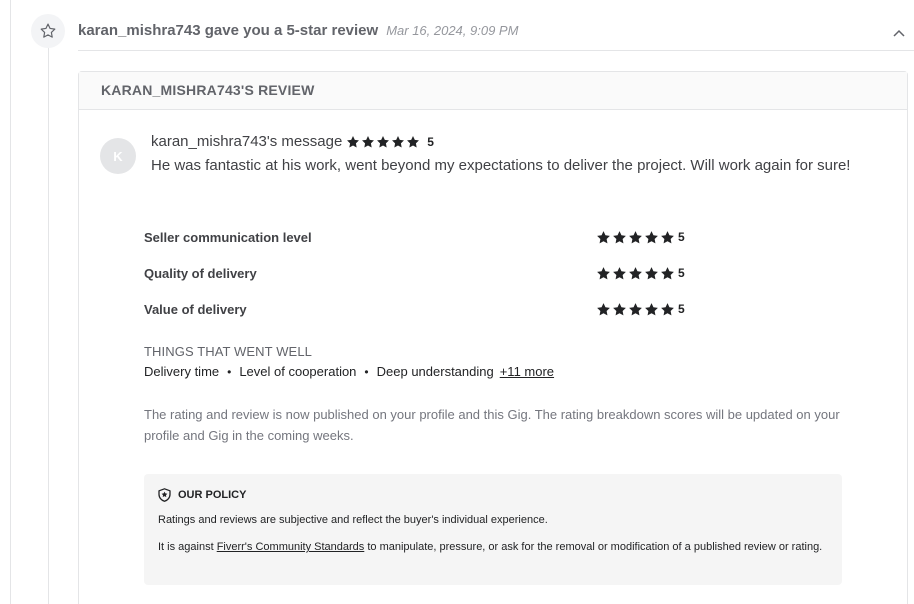 The width and height of the screenshot is (914, 604). What do you see at coordinates (212, 495) in the screenshot?
I see `policy-title: OUR POLICY` at bounding box center [212, 495].